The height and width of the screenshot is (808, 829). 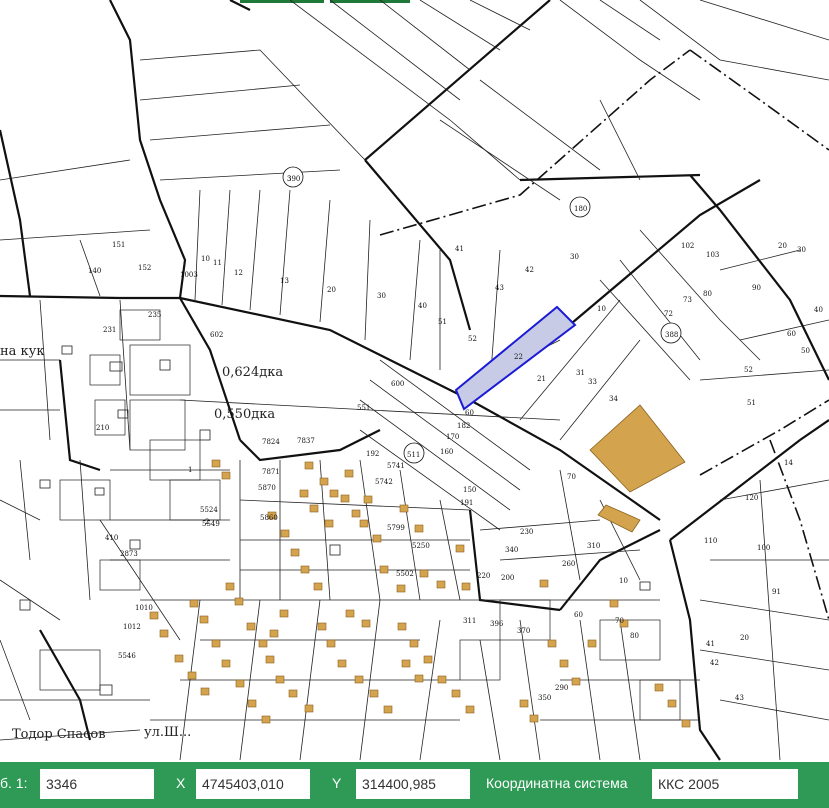 What do you see at coordinates (14, 783) in the screenshot?
I see `scale-prefix-label: б. 1:` at bounding box center [14, 783].